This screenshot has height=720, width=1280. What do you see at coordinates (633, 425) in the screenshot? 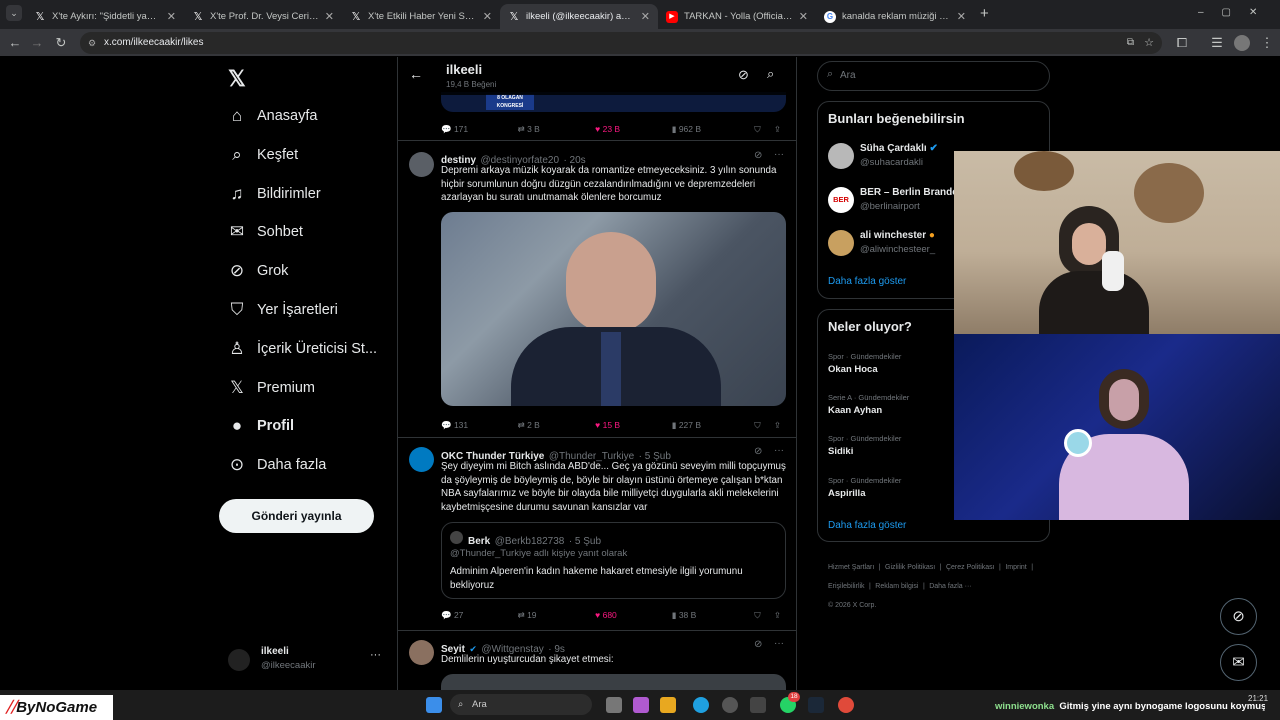
I see `like-button: ♥ 15 B` at bounding box center [633, 425].